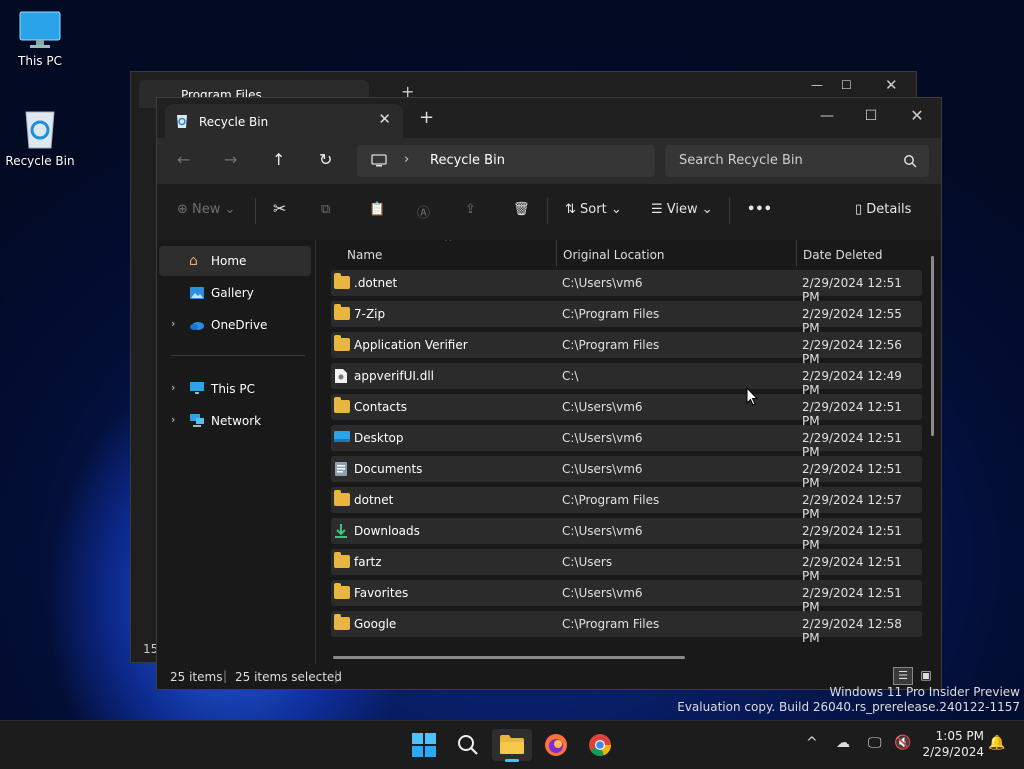  I want to click on nav-item-this-pc: › This PC, so click(235, 389).